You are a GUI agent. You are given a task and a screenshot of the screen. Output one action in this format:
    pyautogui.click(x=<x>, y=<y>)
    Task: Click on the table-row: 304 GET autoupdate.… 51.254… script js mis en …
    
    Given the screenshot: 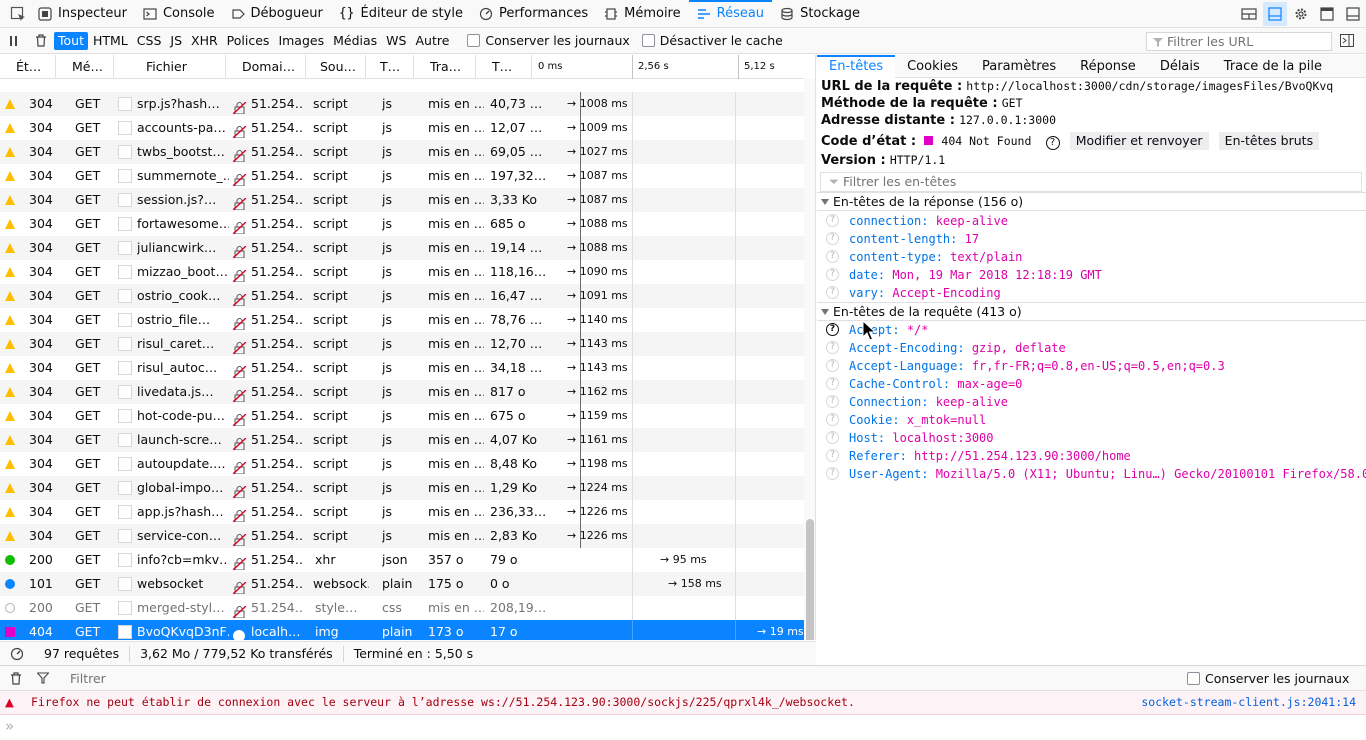 What is the action you would take?
    pyautogui.click(x=402, y=464)
    